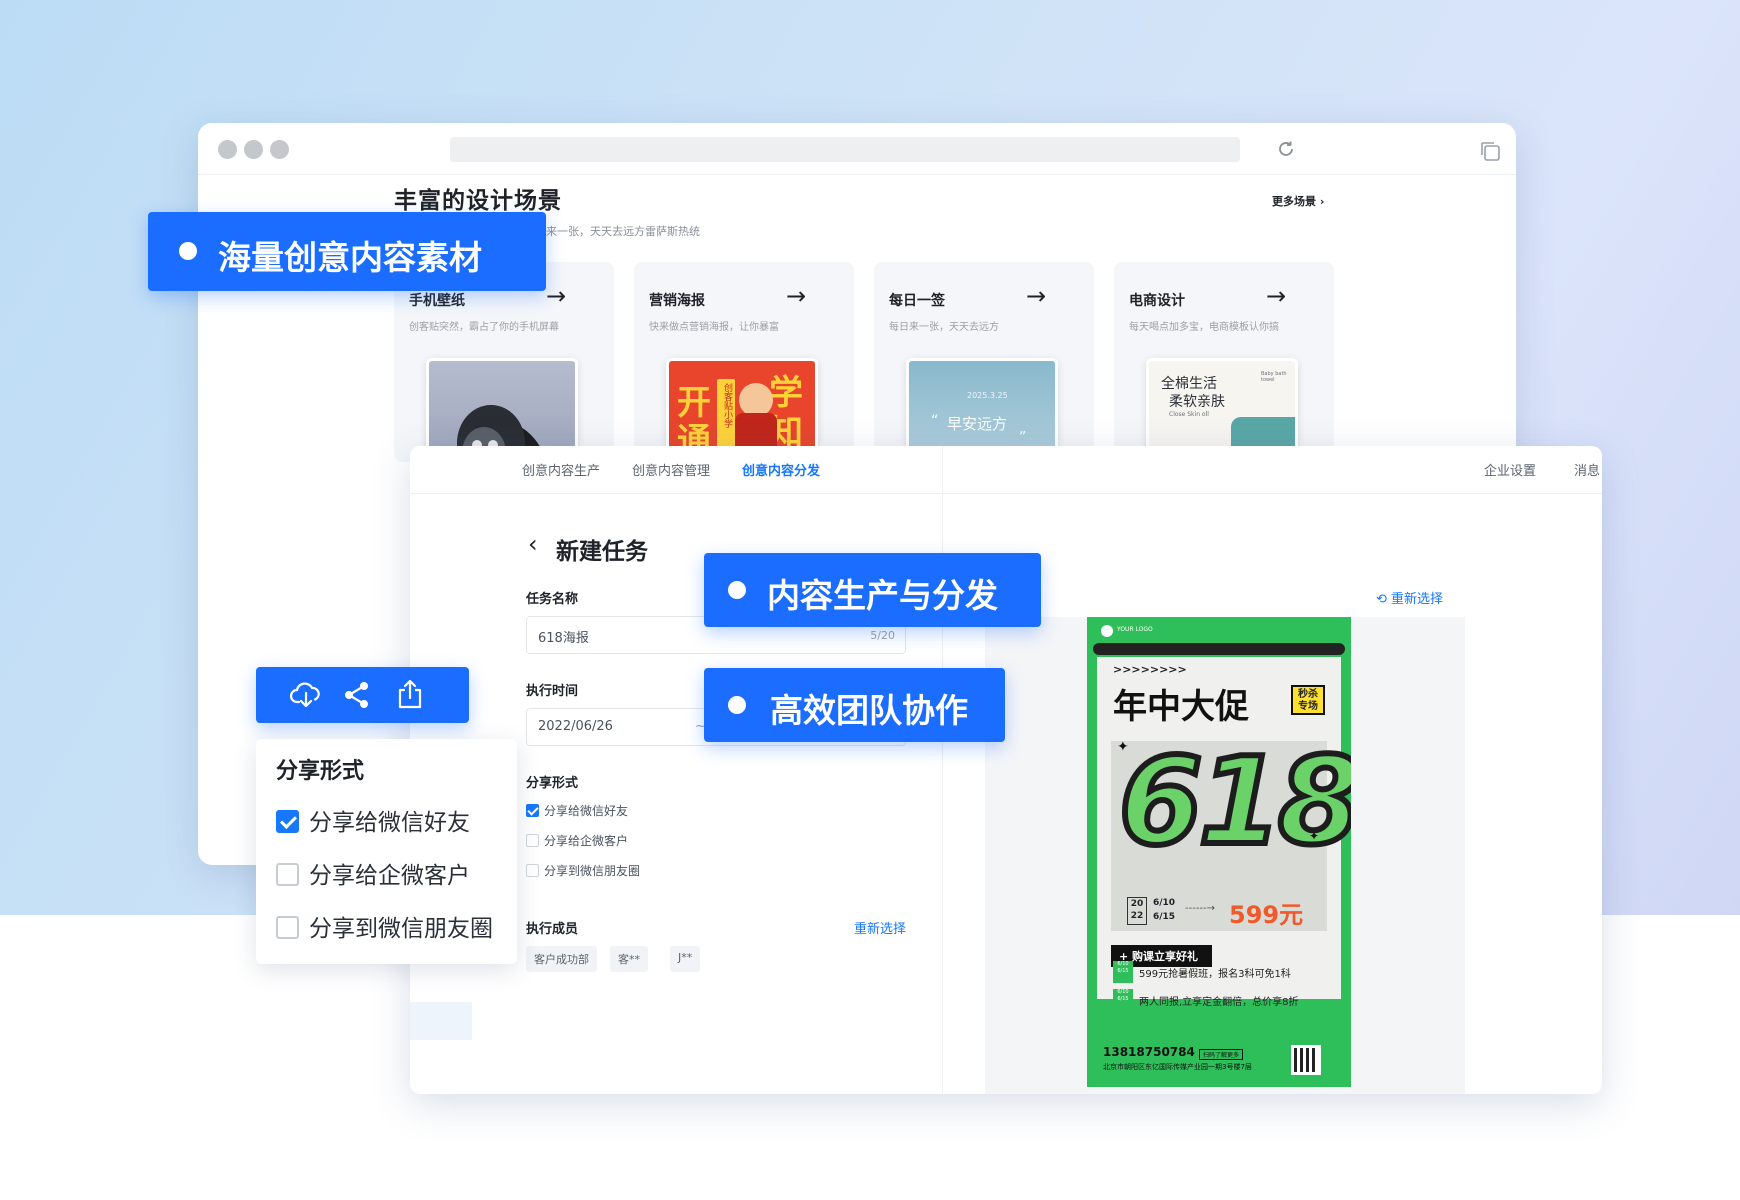 The image size is (1740, 1200). Describe the element at coordinates (1219, 649) in the screenshot. I see `scroll-rod` at that location.